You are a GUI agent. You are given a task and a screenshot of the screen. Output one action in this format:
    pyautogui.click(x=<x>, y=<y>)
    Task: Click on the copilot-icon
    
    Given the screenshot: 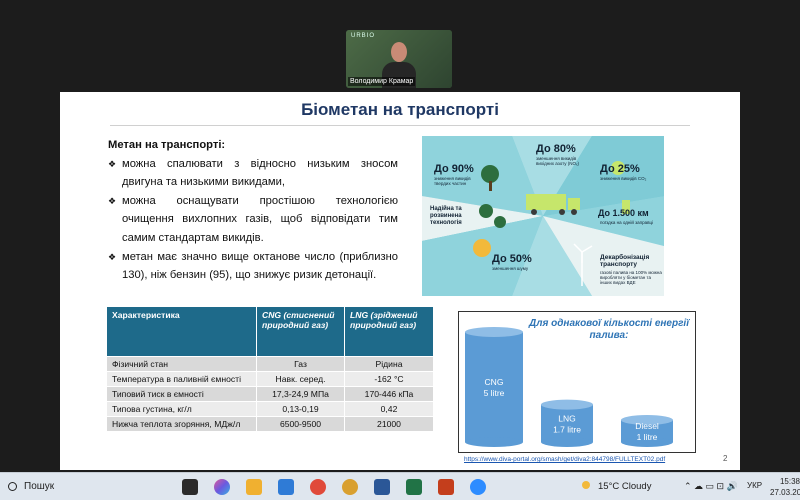 What is the action you would take?
    pyautogui.click(x=222, y=487)
    